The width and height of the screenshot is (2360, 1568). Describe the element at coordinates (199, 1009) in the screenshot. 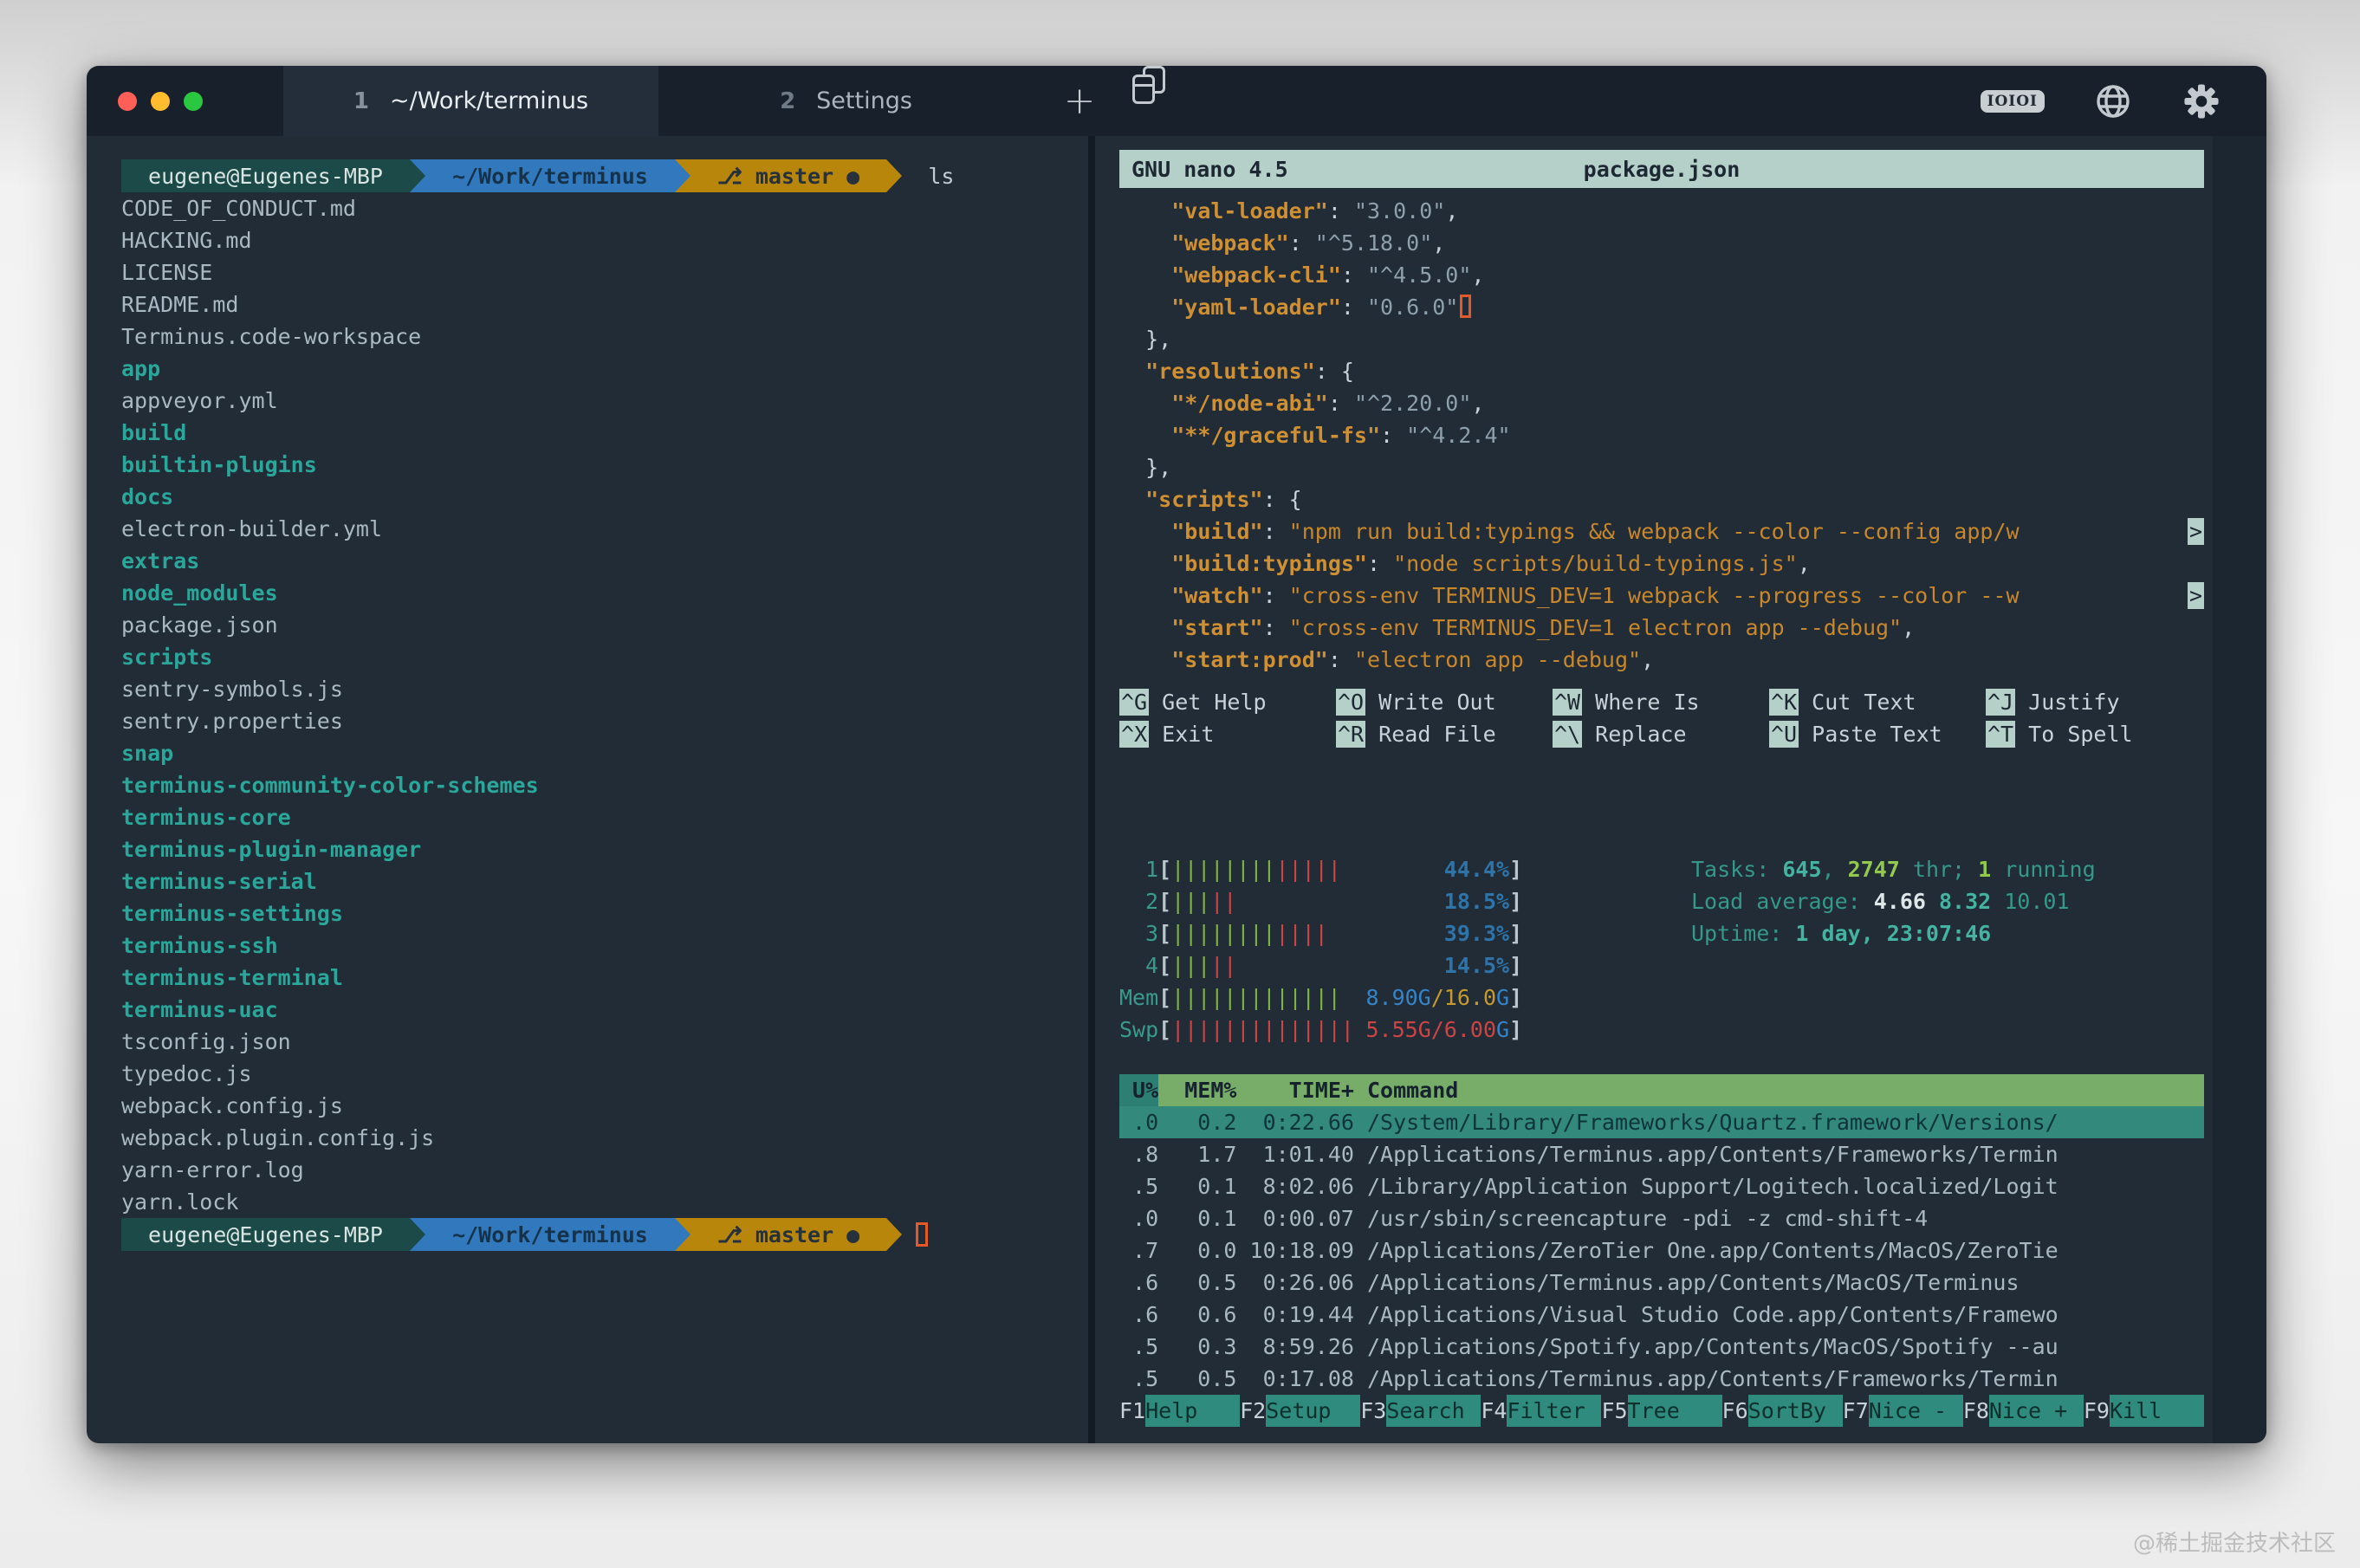

I see `dir-entry: terminus-uac` at that location.